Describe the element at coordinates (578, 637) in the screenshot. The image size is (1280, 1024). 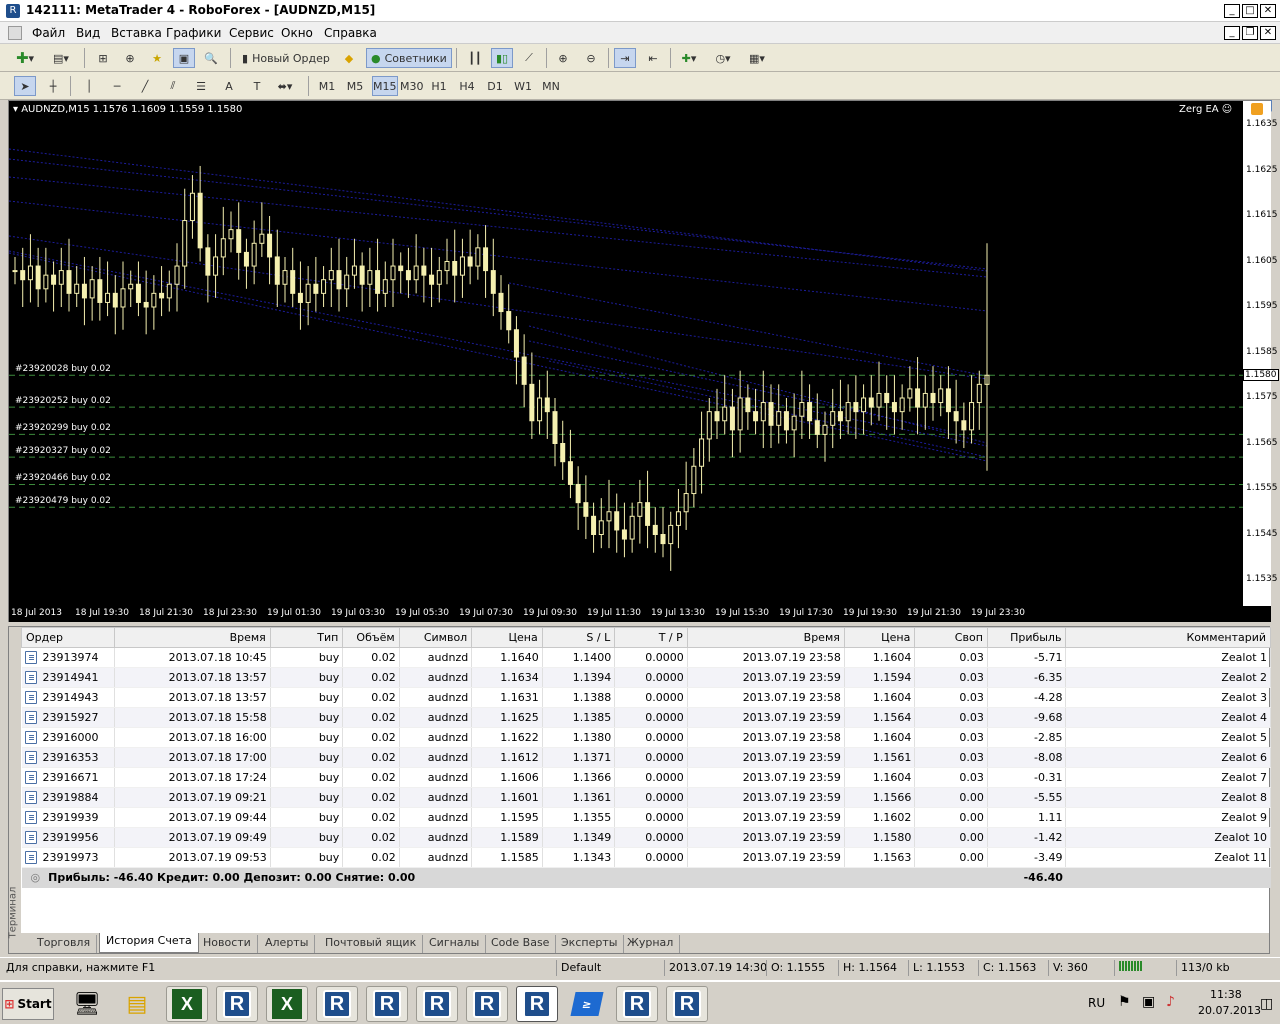
I see `column-header: S / L` at that location.